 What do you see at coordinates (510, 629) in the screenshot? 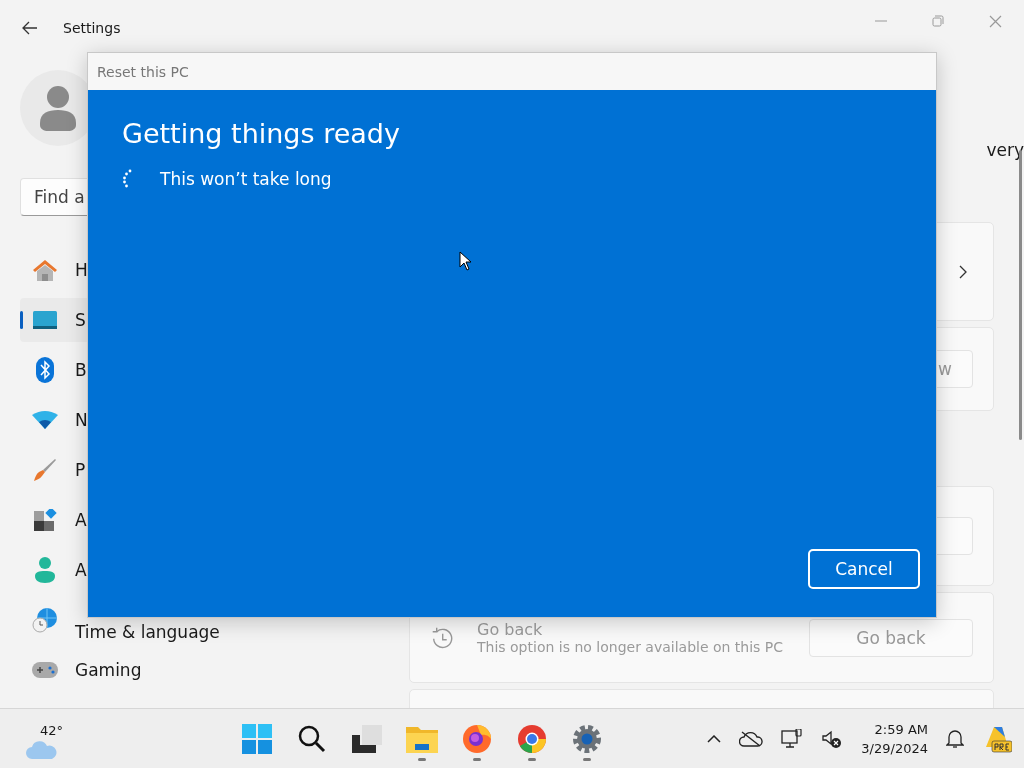
I see `card-title: Go back` at bounding box center [510, 629].